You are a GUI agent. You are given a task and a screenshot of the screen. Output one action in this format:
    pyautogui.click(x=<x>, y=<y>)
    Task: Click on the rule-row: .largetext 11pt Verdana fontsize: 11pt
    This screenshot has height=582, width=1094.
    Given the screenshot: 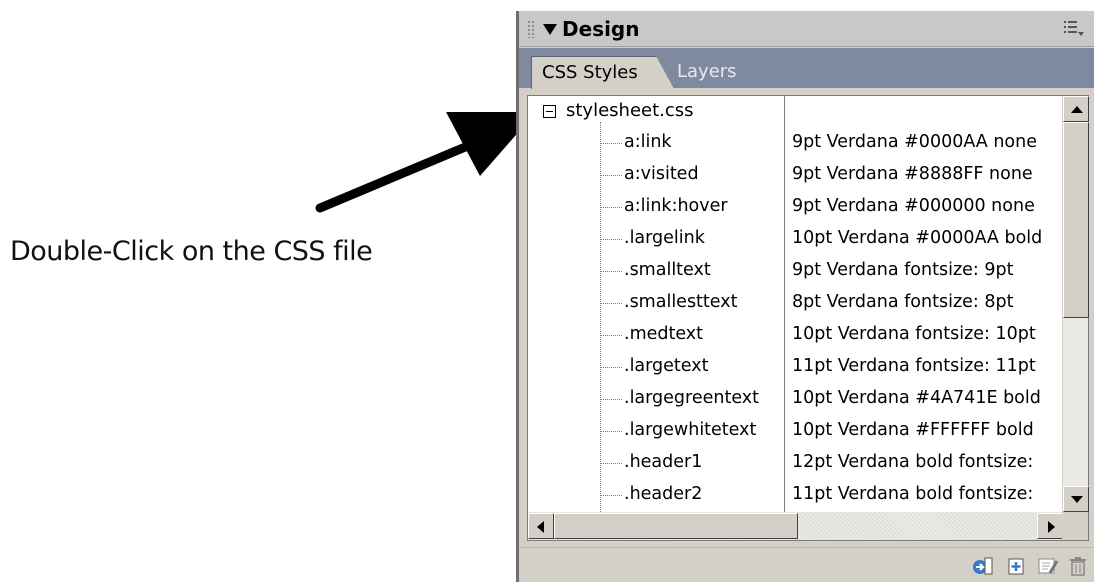 What is the action you would take?
    pyautogui.click(x=795, y=368)
    